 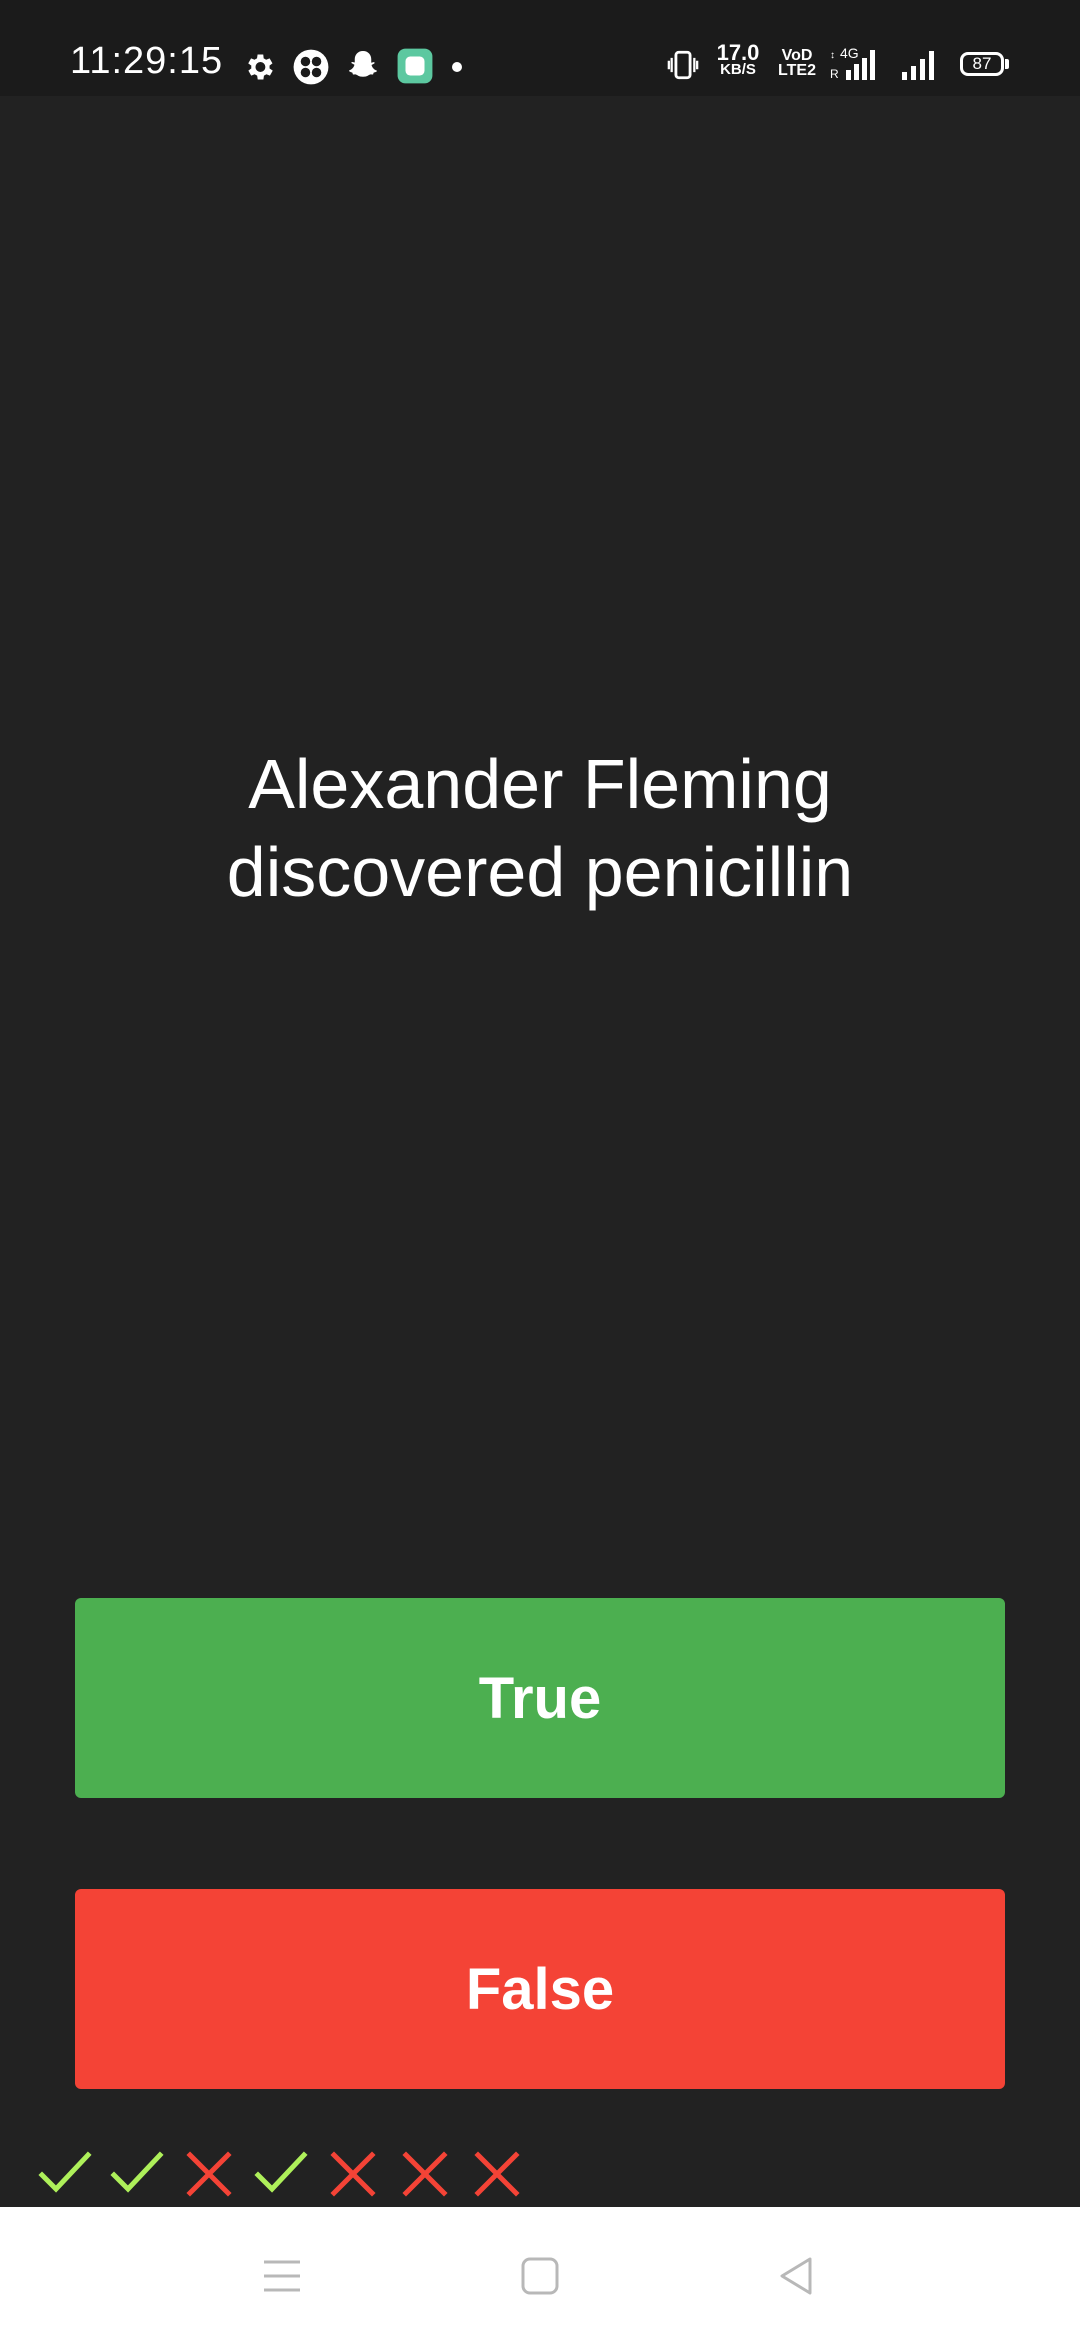 What do you see at coordinates (457, 69) in the screenshot?
I see `notification-dot-icon` at bounding box center [457, 69].